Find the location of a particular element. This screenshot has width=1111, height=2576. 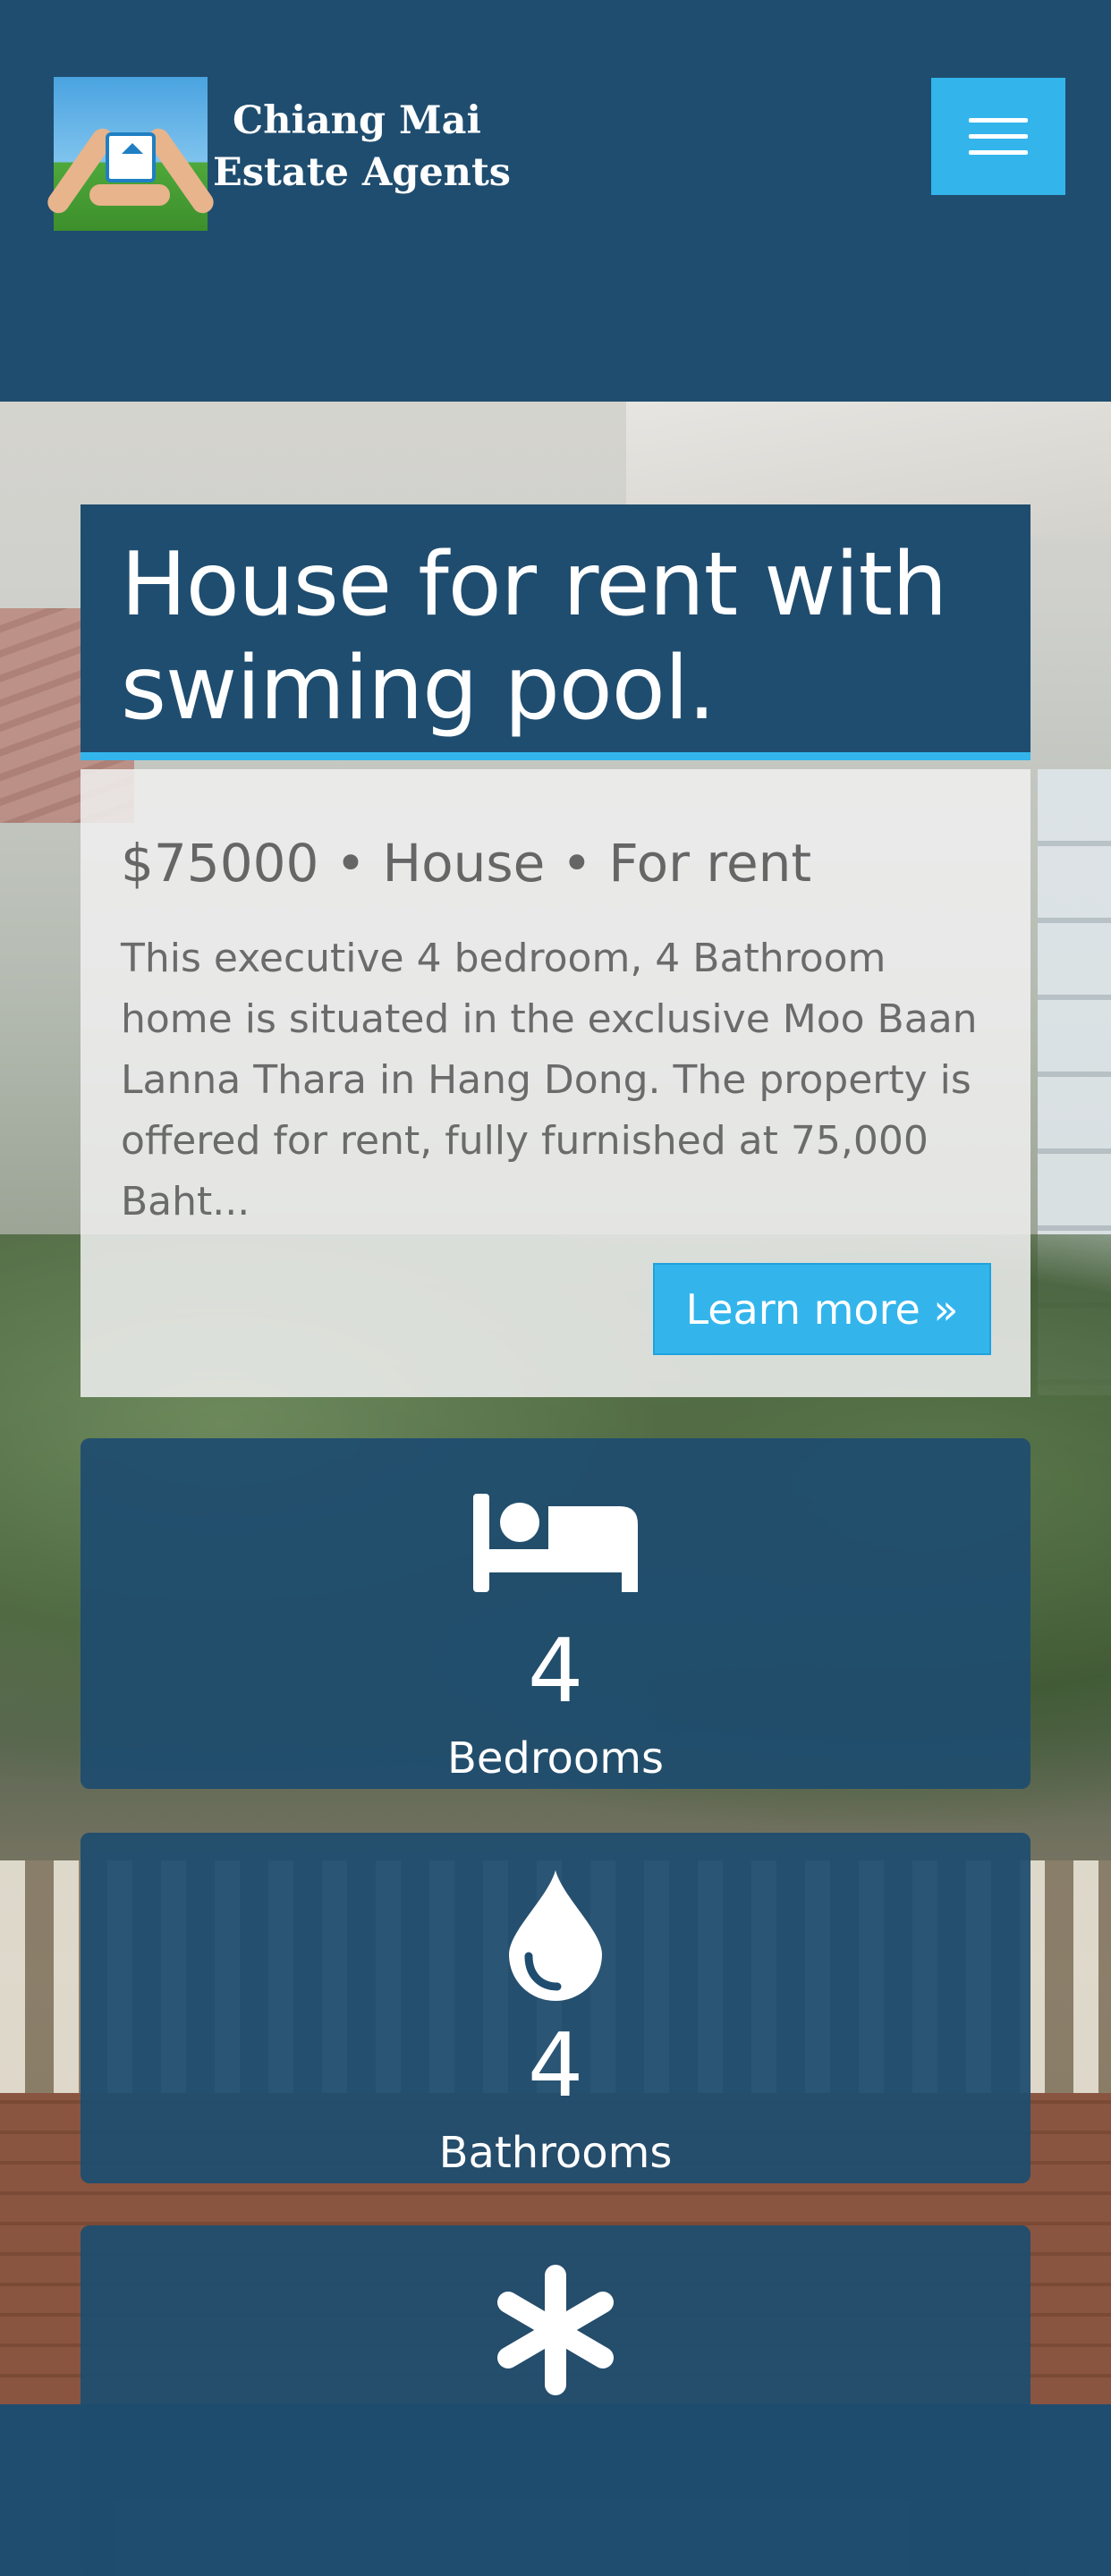

listing-card-header: House for rent with swiming pool. is located at coordinates (555, 632).